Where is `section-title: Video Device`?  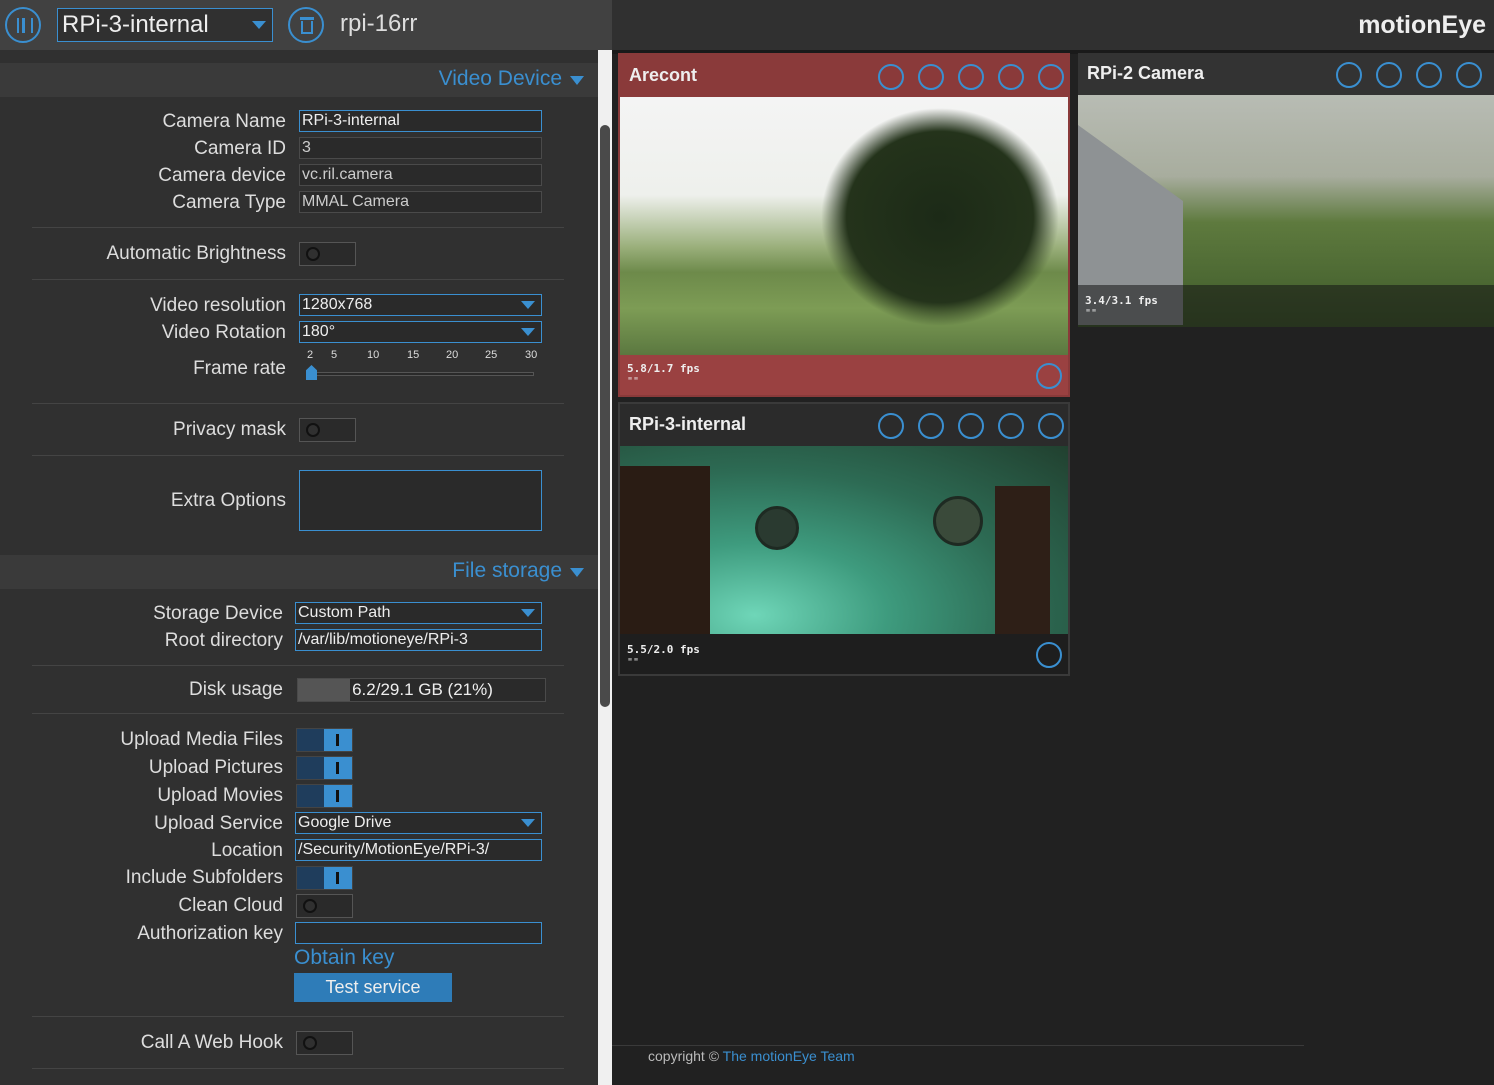 section-title: Video Device is located at coordinates (500, 78).